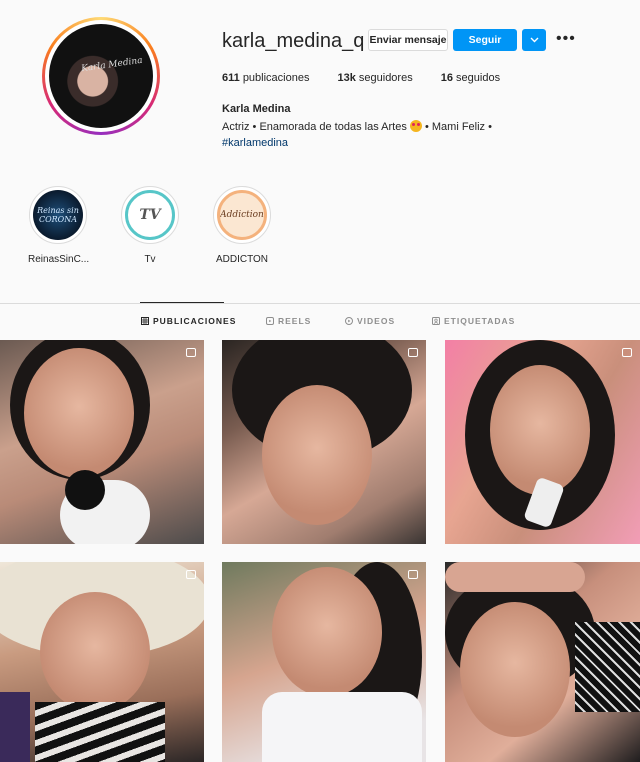 The image size is (640, 762). Describe the element at coordinates (408, 40) in the screenshot. I see `send-message-button: Enviar mensaje` at that location.